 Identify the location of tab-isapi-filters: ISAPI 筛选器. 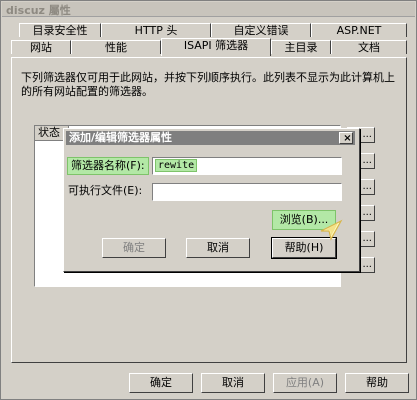
(216, 47).